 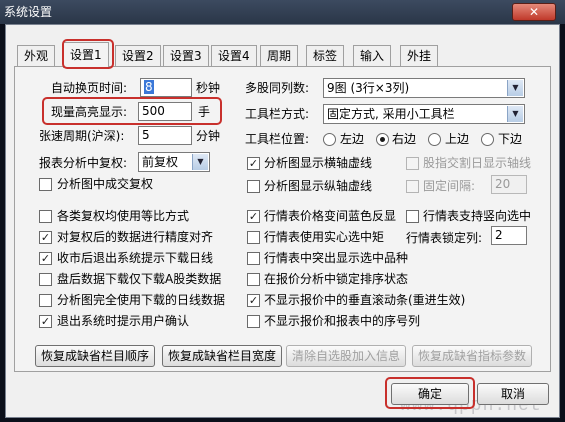 I want to click on auto-page-input: 8, so click(x=166, y=87).